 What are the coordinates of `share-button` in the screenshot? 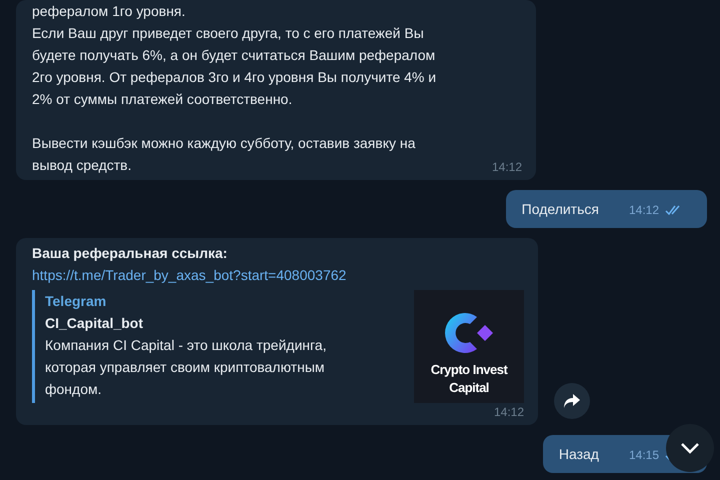 It's located at (572, 401).